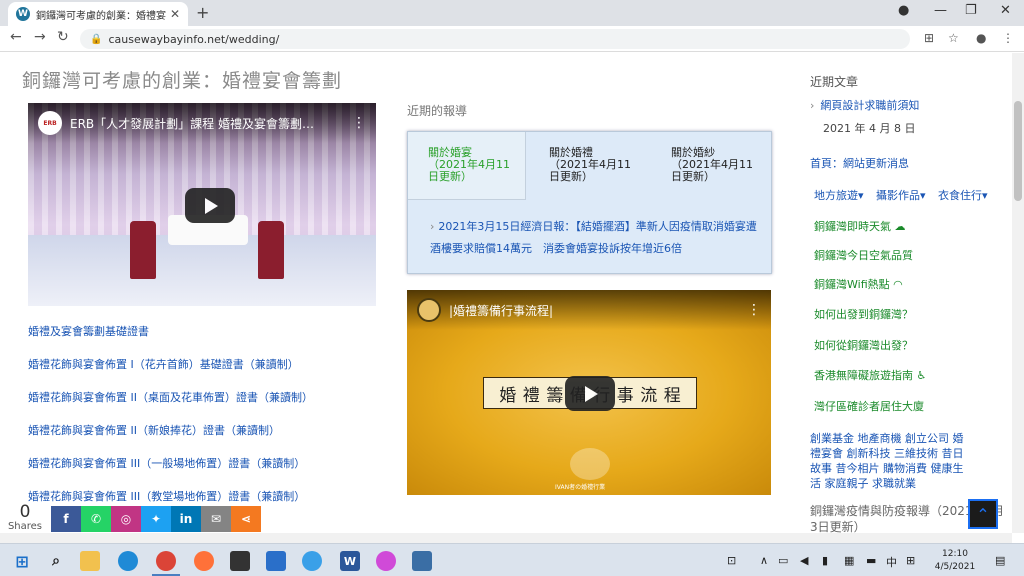  What do you see at coordinates (929, 38) in the screenshot?
I see `translate-icon: ⊞` at bounding box center [929, 38].